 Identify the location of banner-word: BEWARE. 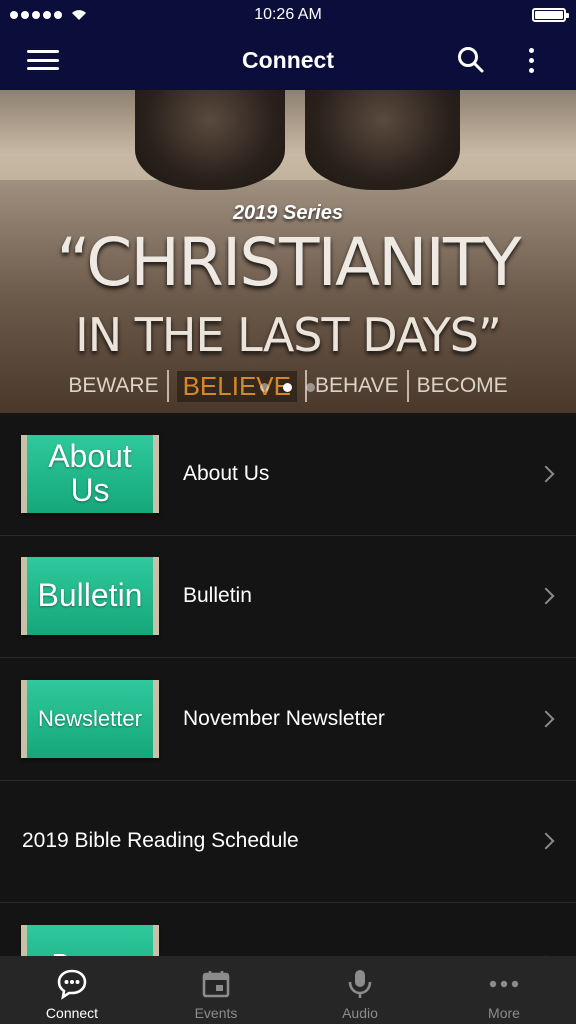
(113, 385).